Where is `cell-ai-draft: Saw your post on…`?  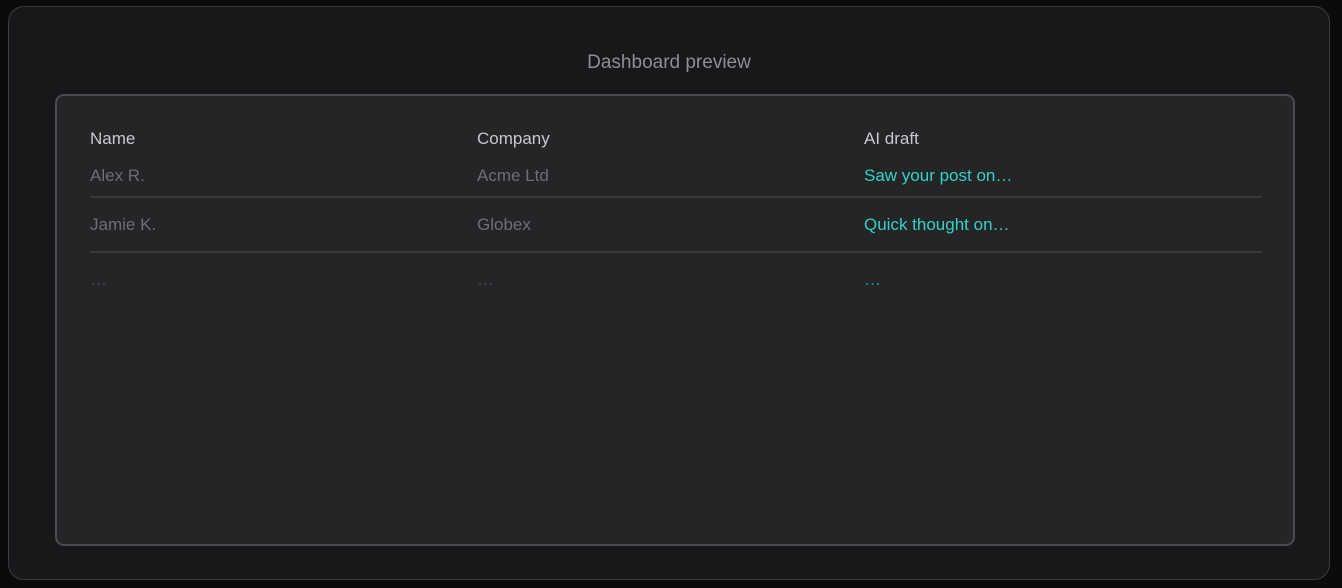 cell-ai-draft: Saw your post on… is located at coordinates (938, 175).